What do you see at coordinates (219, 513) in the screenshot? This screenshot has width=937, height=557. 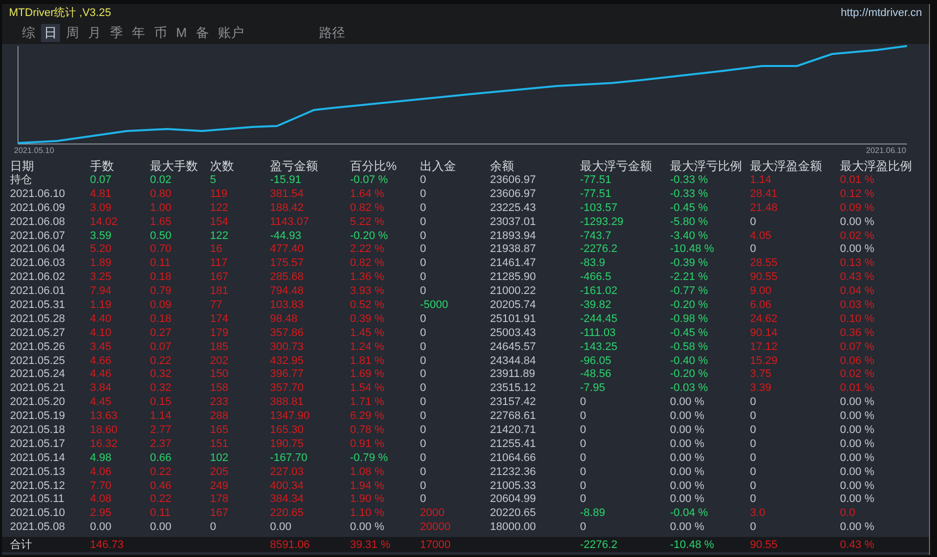 I see `table-cell: 167` at bounding box center [219, 513].